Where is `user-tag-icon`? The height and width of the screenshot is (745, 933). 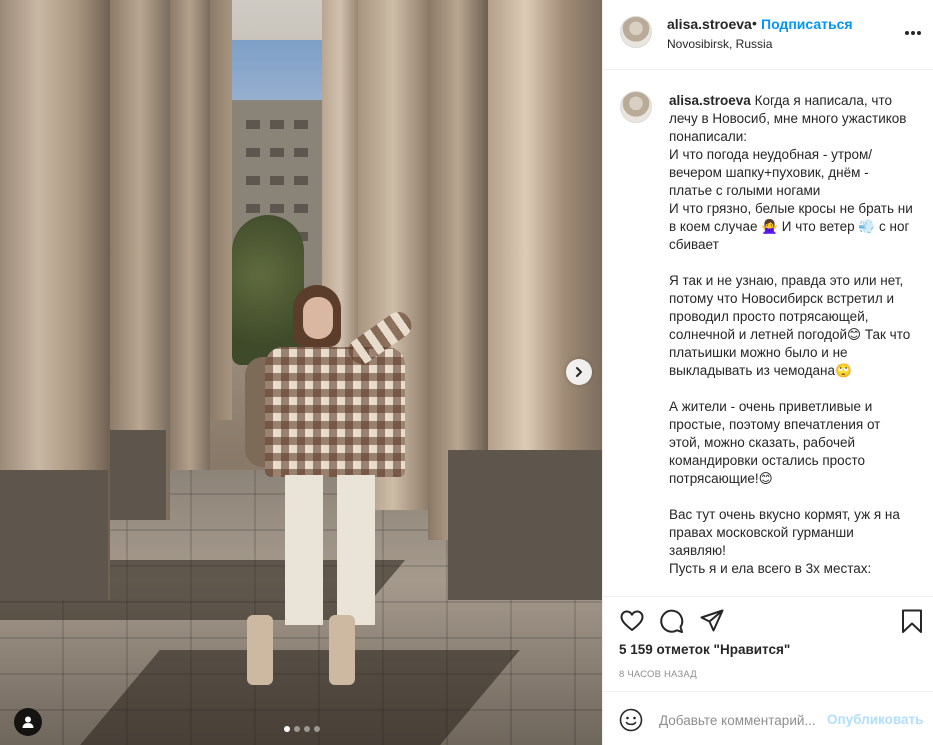 user-tag-icon is located at coordinates (28, 722).